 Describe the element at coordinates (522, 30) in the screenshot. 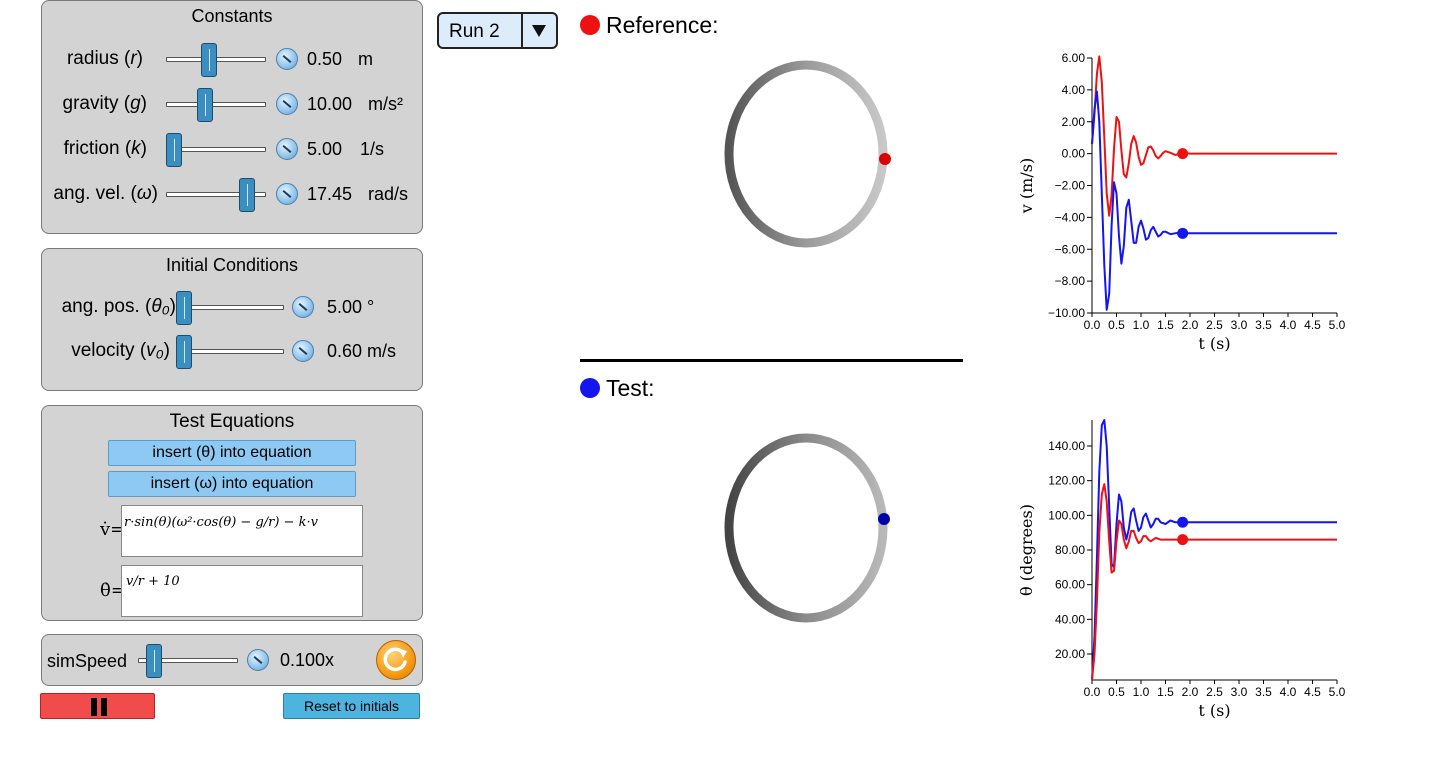

I see `run-select-divider` at that location.